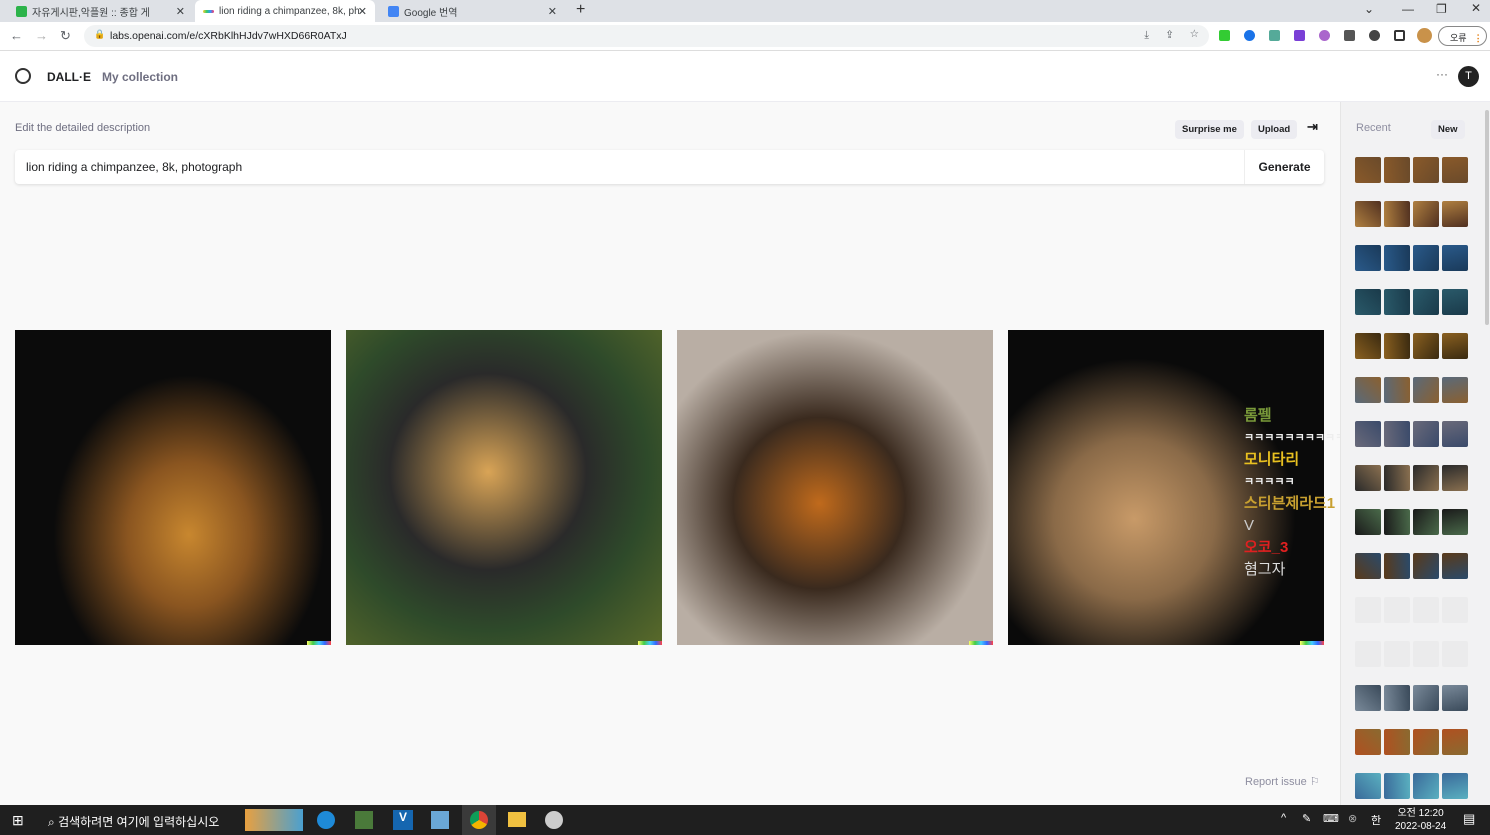 This screenshot has width=1490, height=835. What do you see at coordinates (1468, 76) in the screenshot?
I see `avatar: T` at bounding box center [1468, 76].